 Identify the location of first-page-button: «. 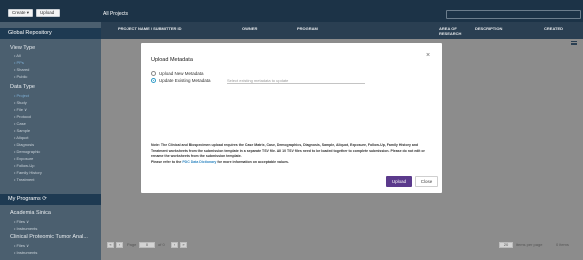
(110, 245).